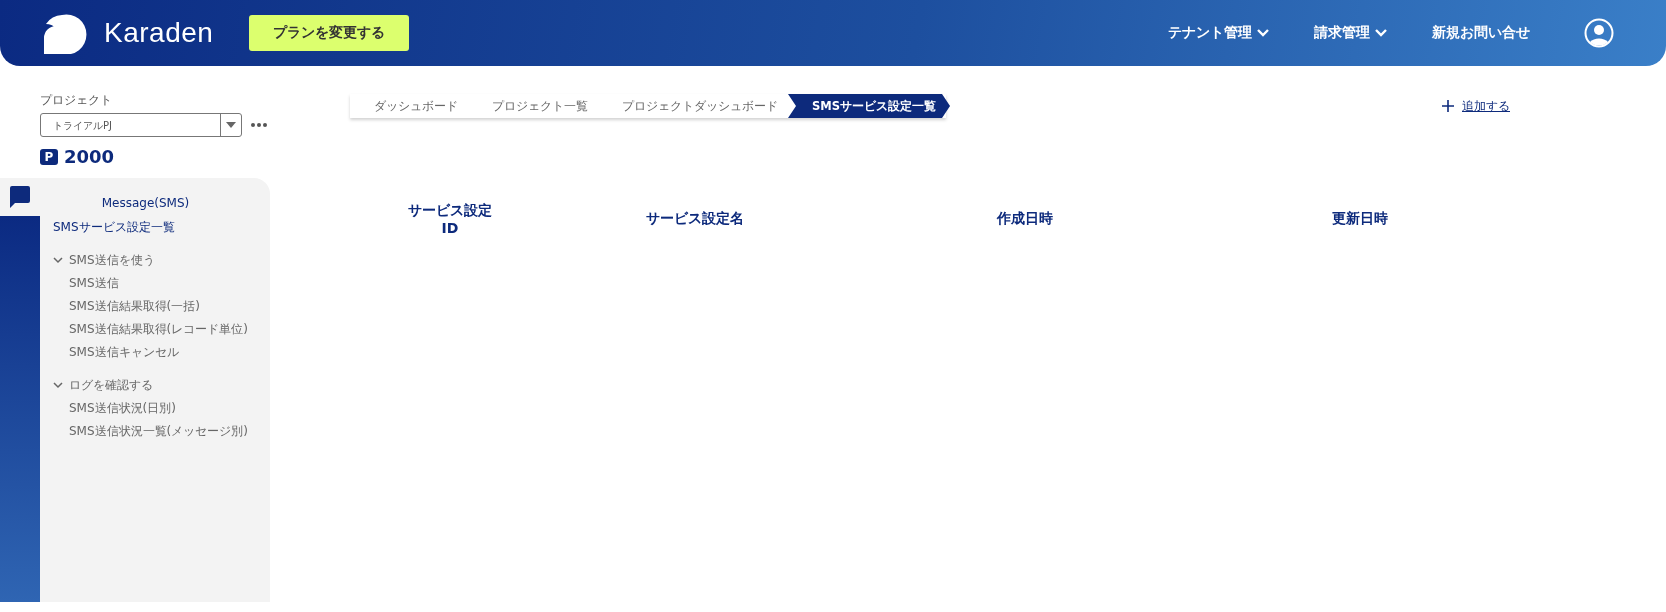 The width and height of the screenshot is (1666, 612). Describe the element at coordinates (231, 125) in the screenshot. I see `caret-icon` at that location.